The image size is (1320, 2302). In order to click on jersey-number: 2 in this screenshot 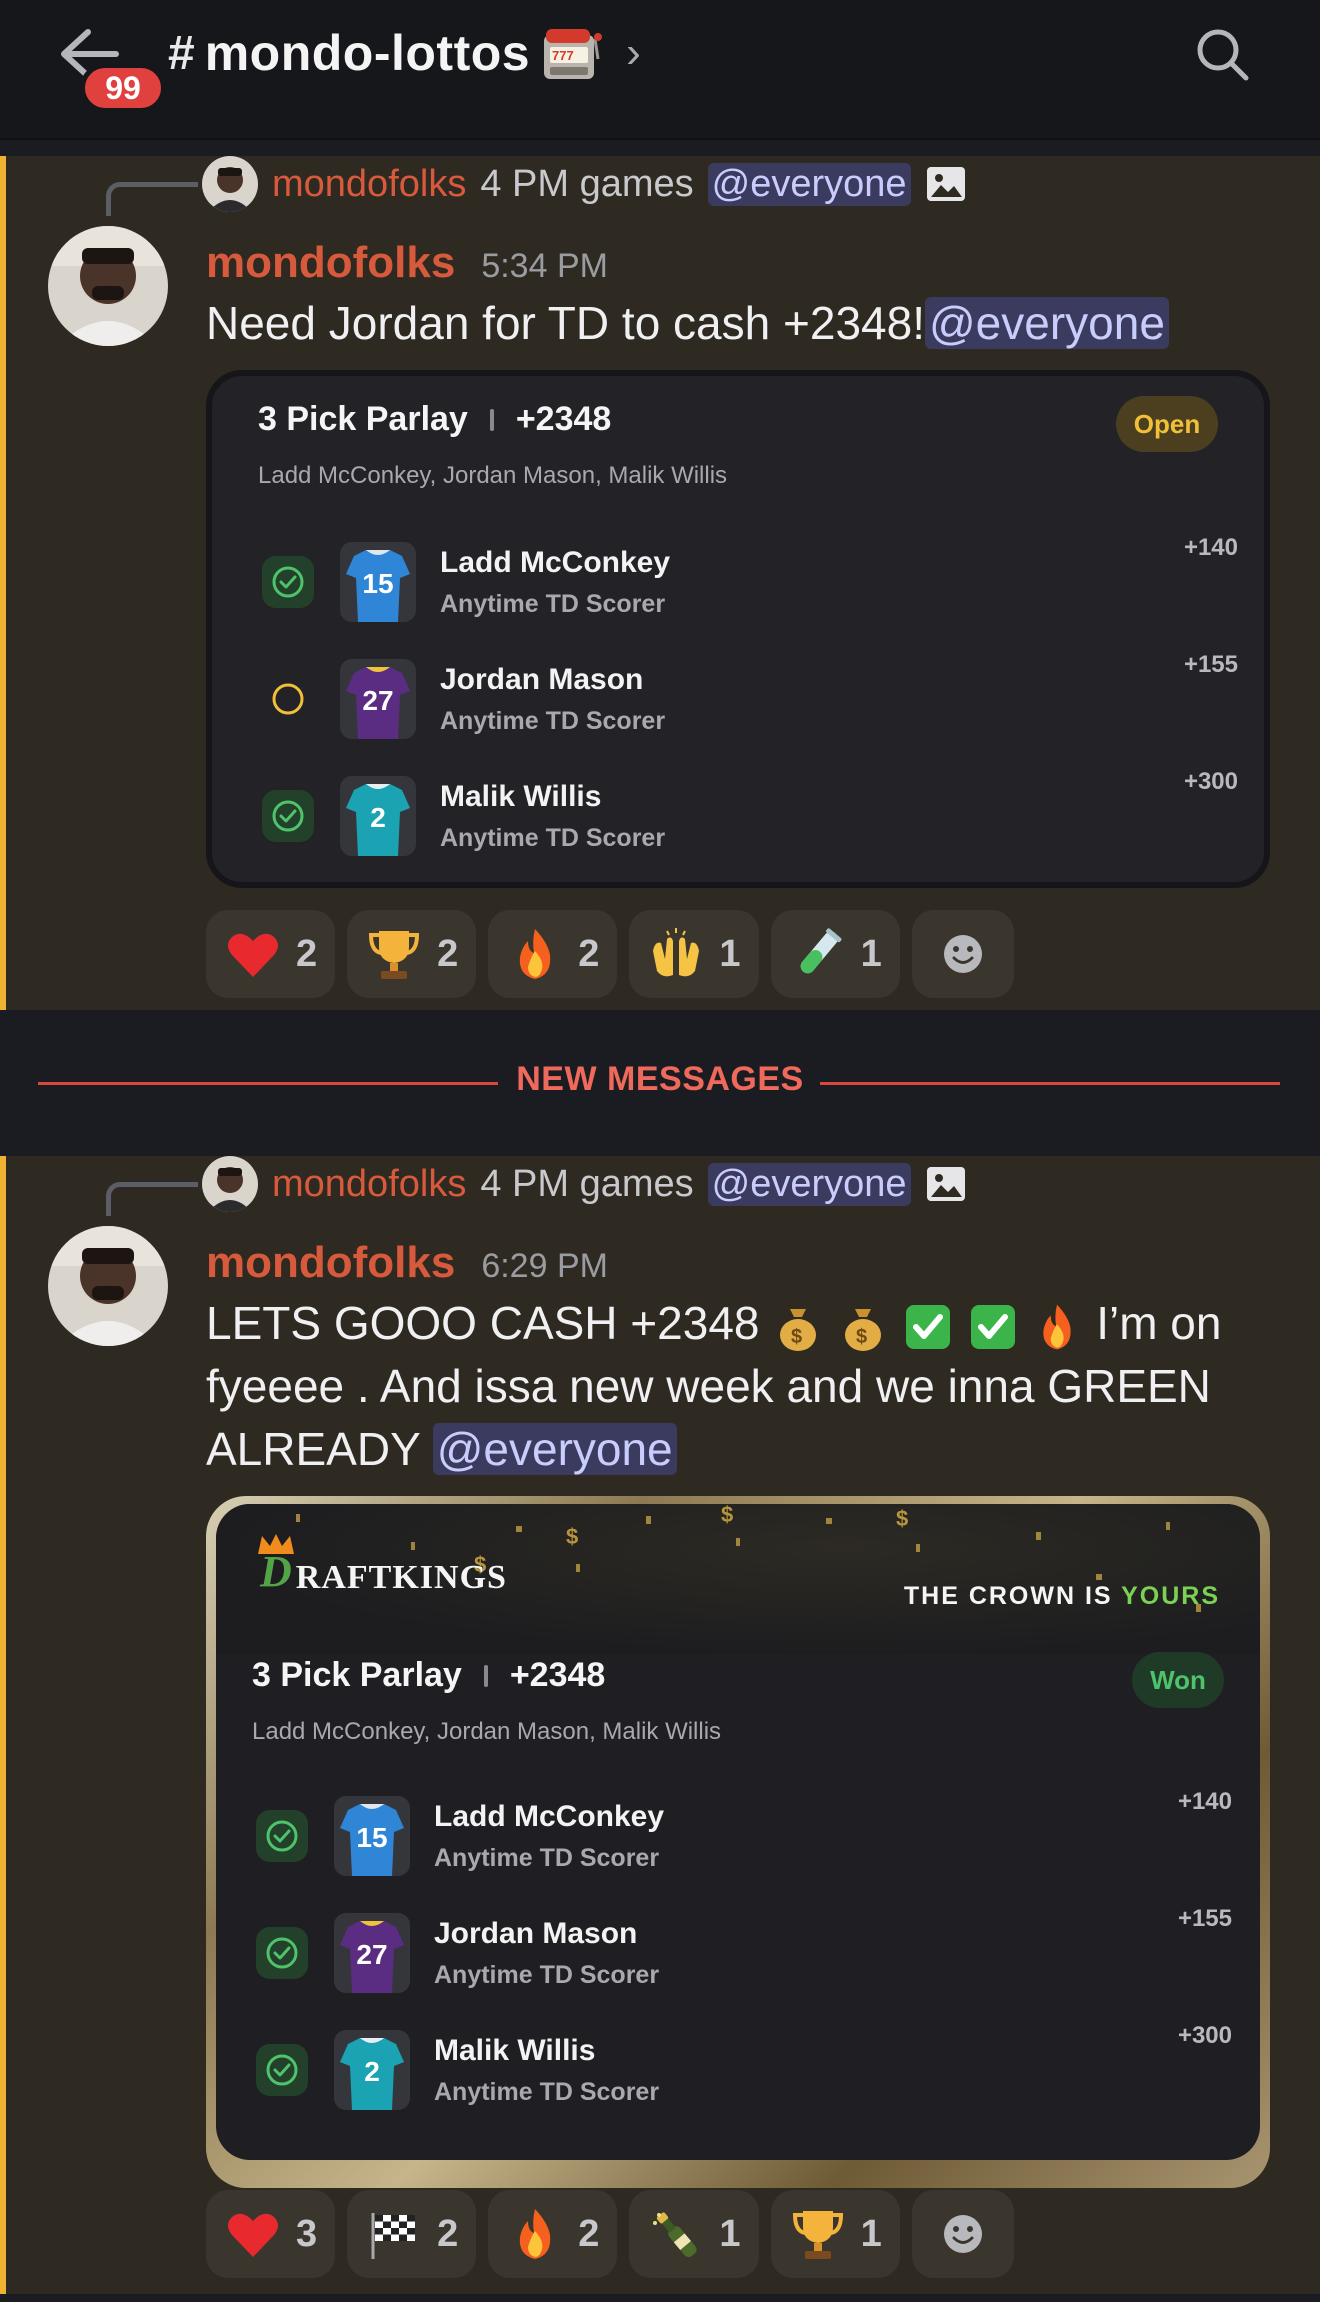, I will do `click(378, 817)`.